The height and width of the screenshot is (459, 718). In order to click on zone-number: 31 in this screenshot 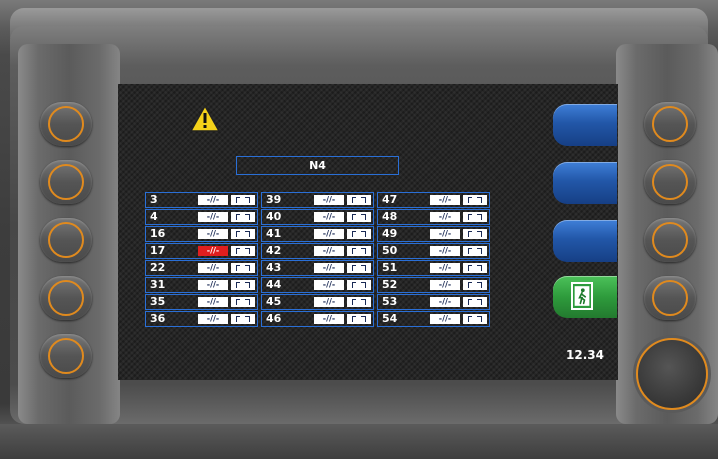, I will do `click(158, 284)`.